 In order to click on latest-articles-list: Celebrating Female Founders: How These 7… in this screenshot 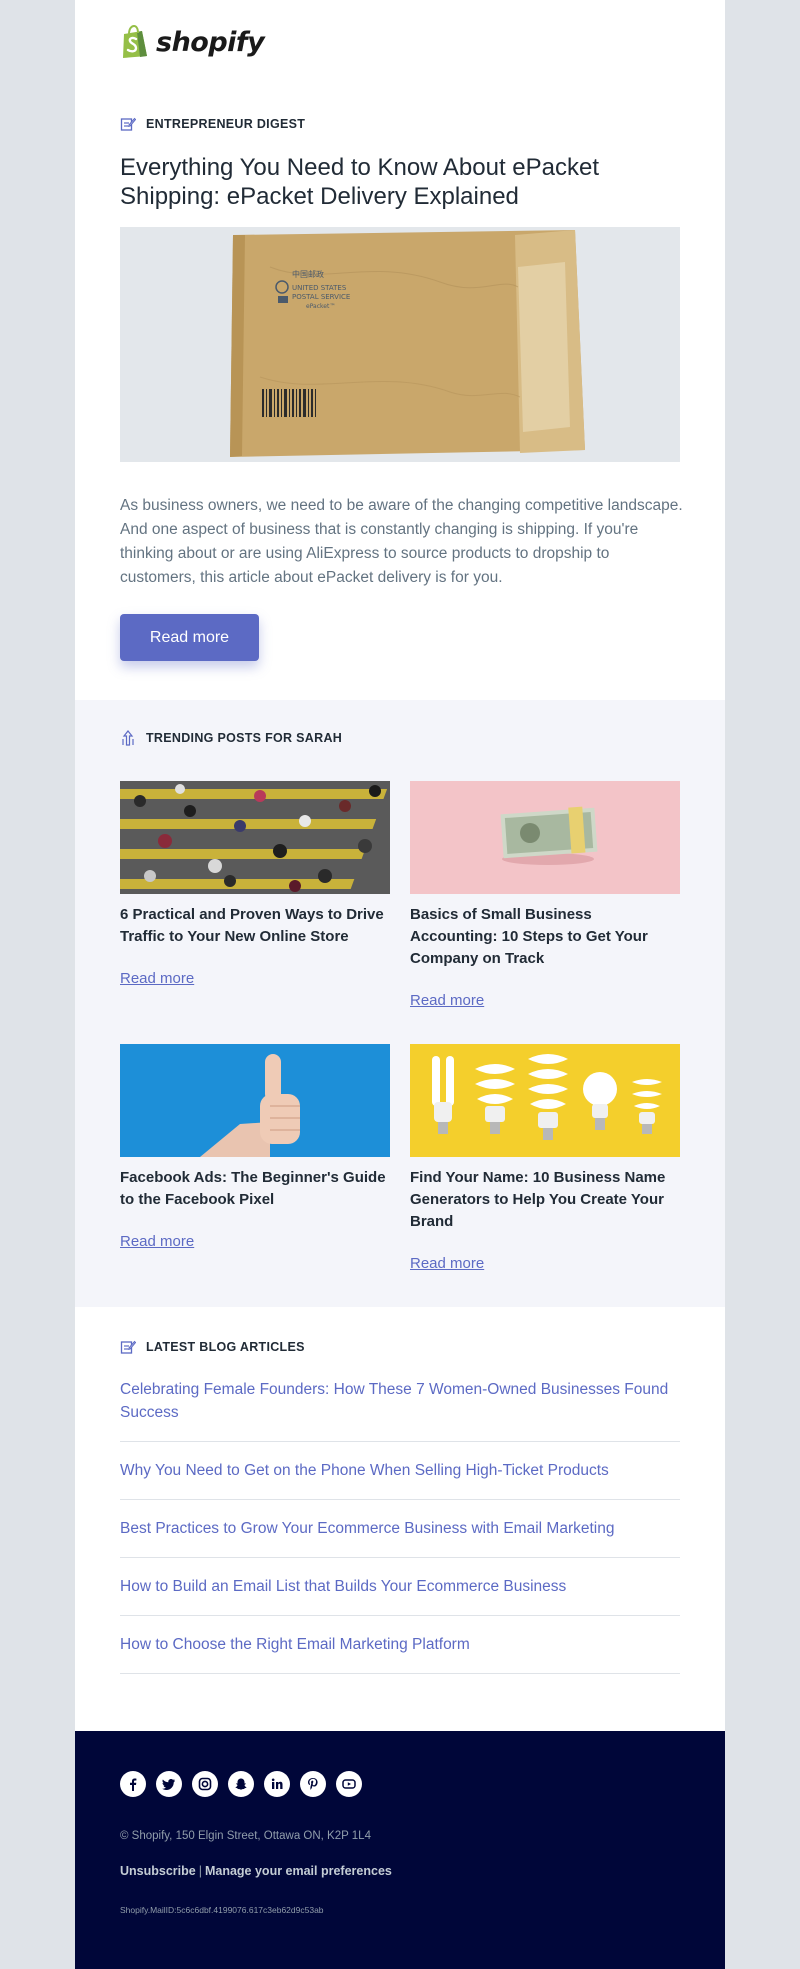, I will do `click(400, 1522)`.